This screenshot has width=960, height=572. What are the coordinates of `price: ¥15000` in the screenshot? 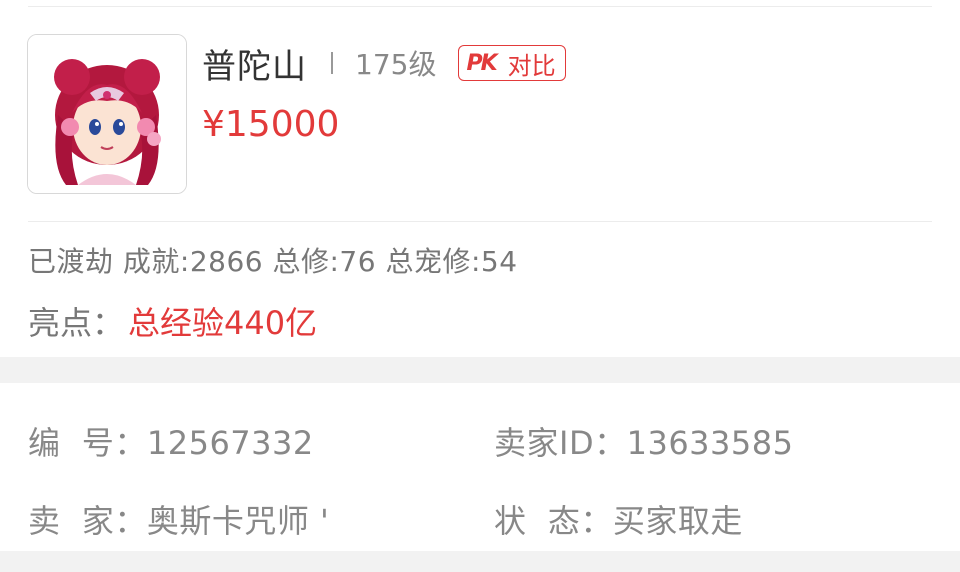 It's located at (271, 124).